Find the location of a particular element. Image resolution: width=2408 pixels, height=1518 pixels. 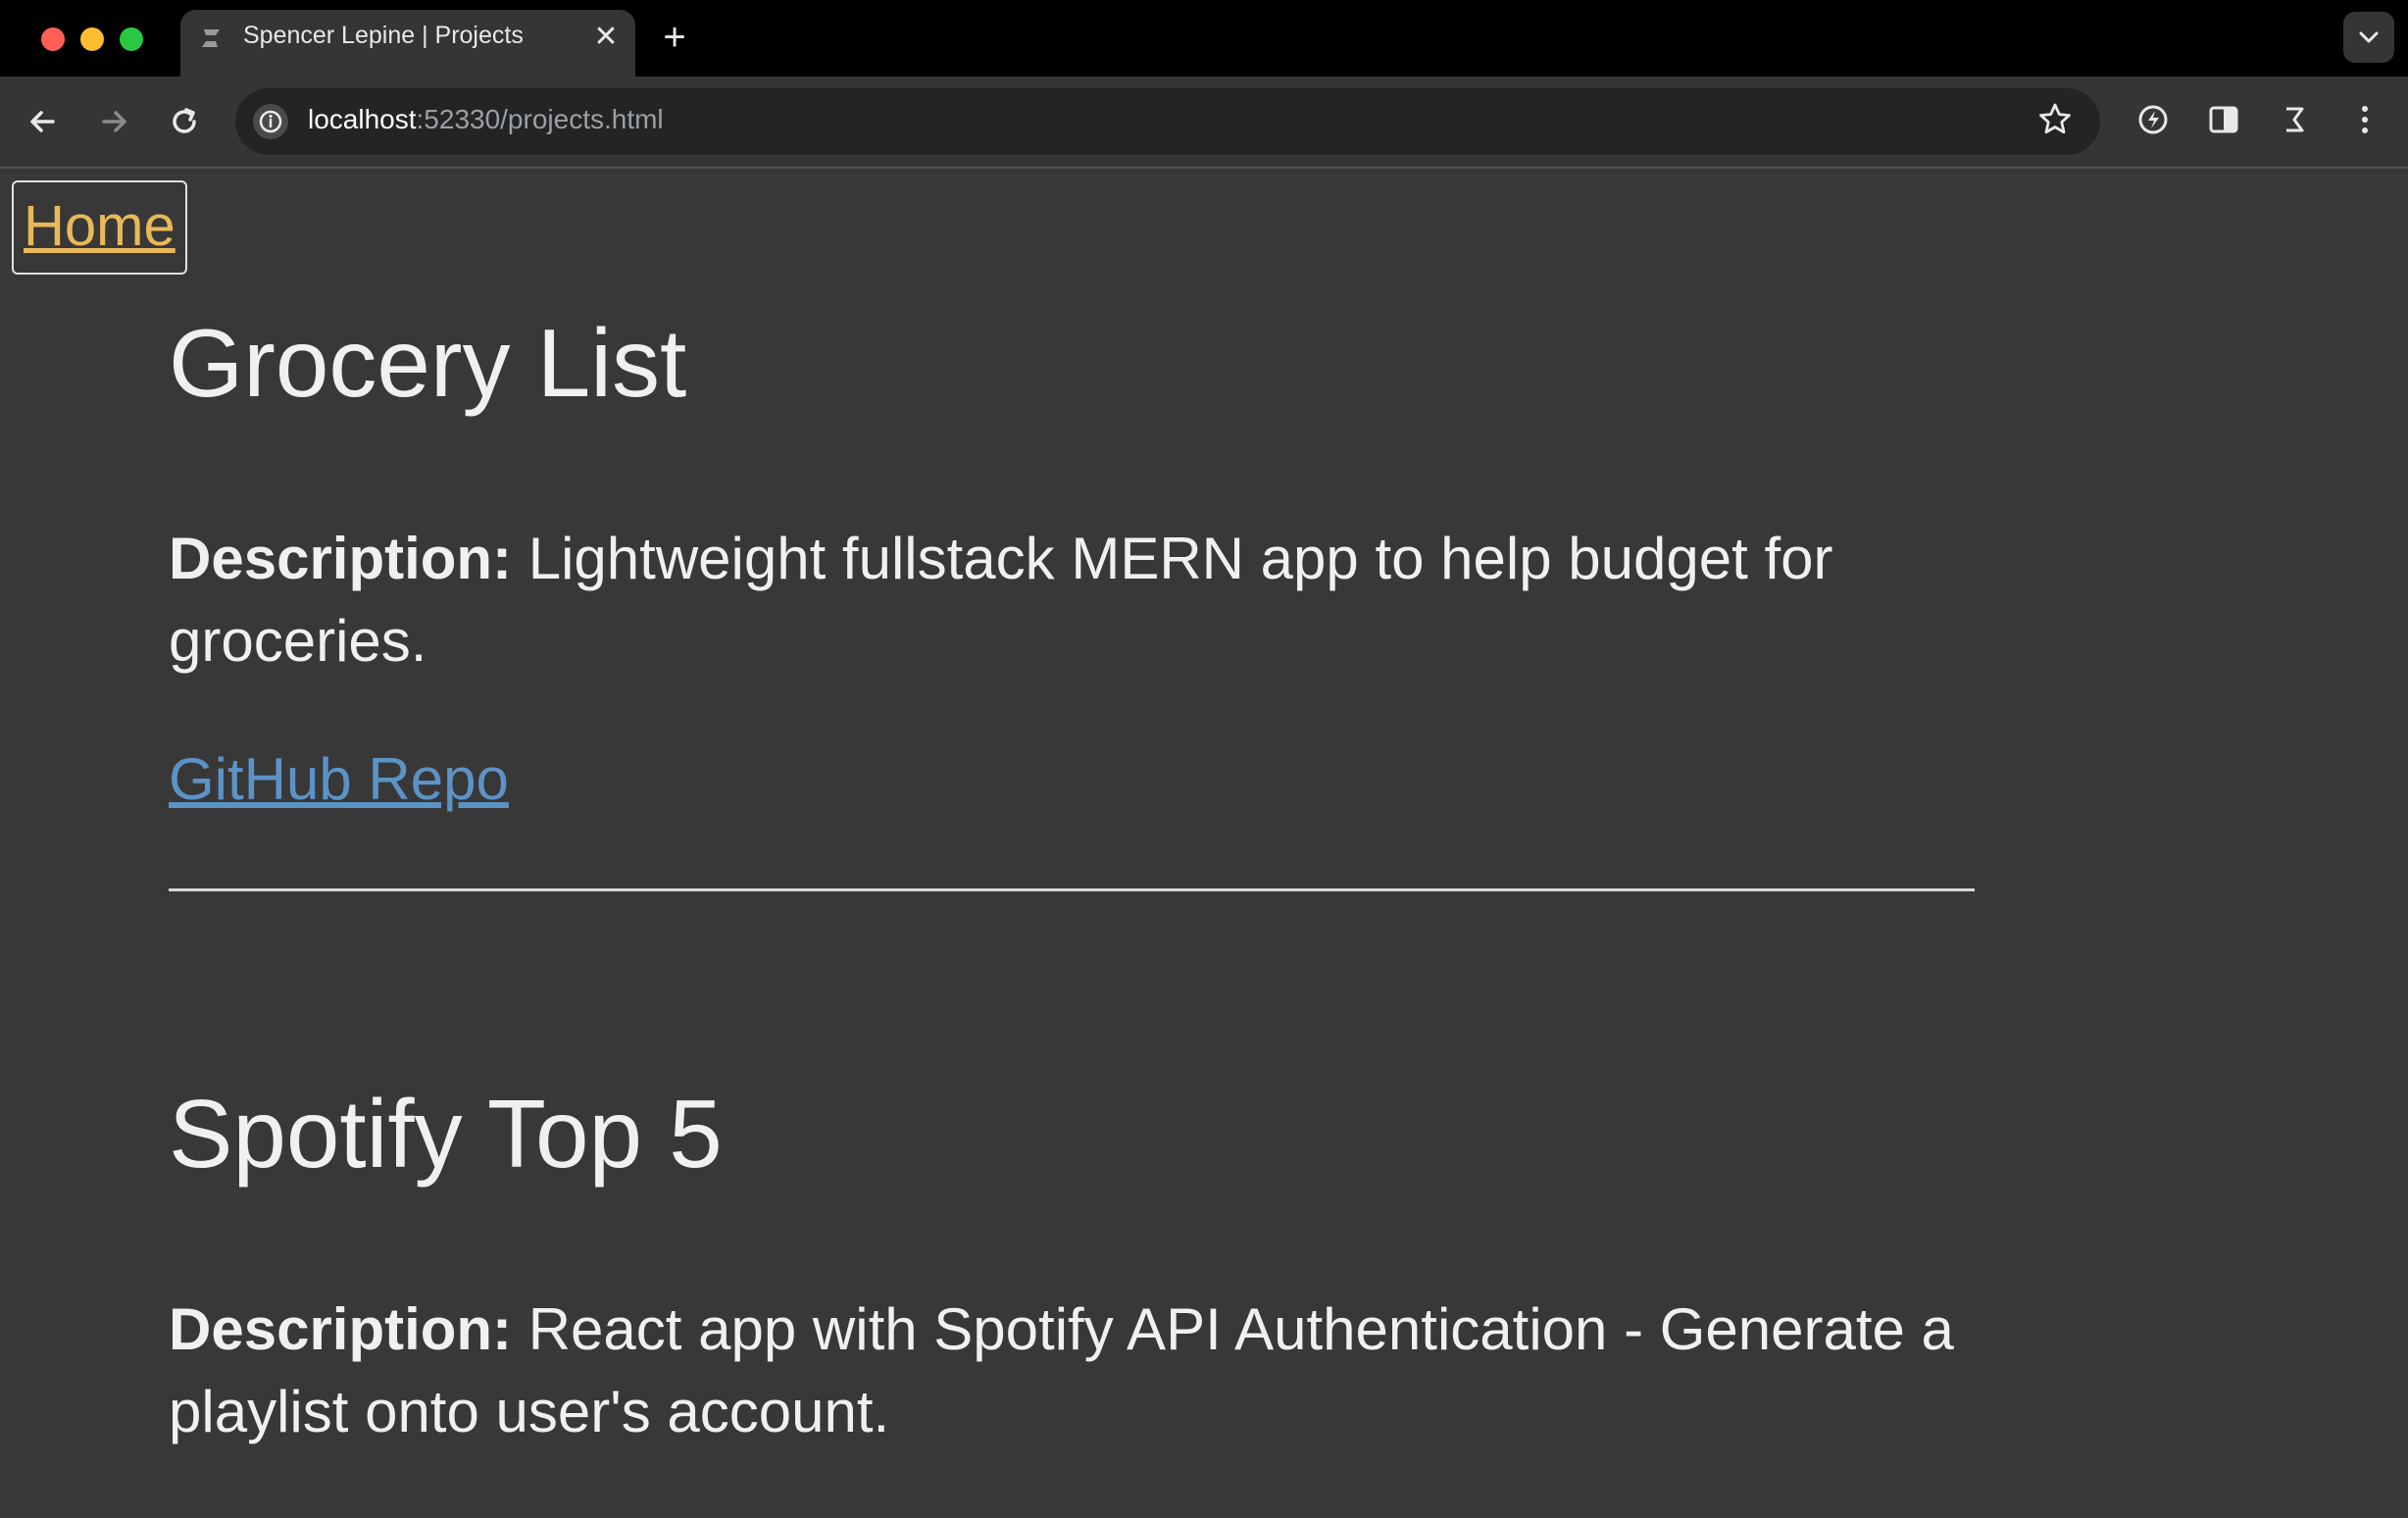

maximize-window-button is located at coordinates (131, 39).